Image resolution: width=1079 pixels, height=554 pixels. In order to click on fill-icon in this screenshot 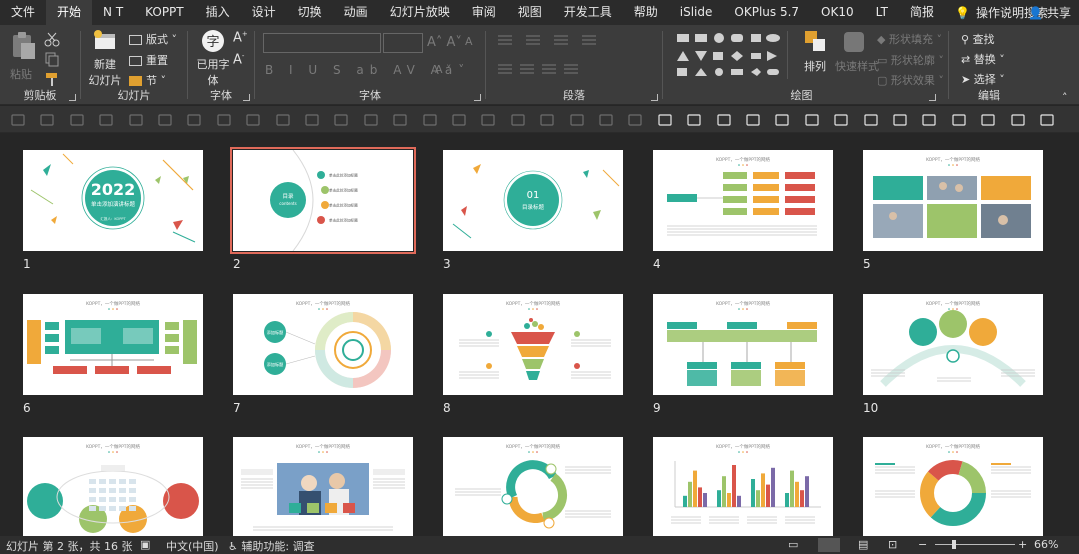, I will do `click(283, 120)`.